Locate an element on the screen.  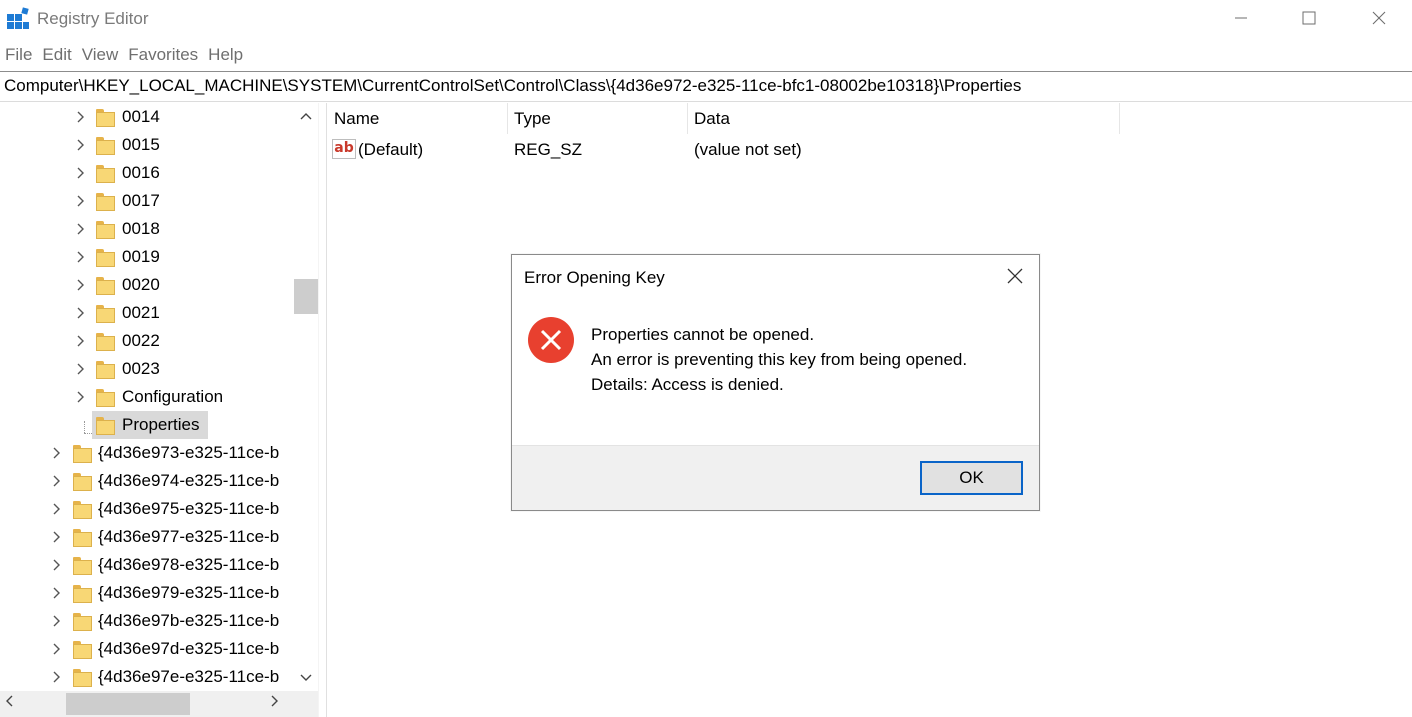
scroll-left-button is located at coordinates (10, 702).